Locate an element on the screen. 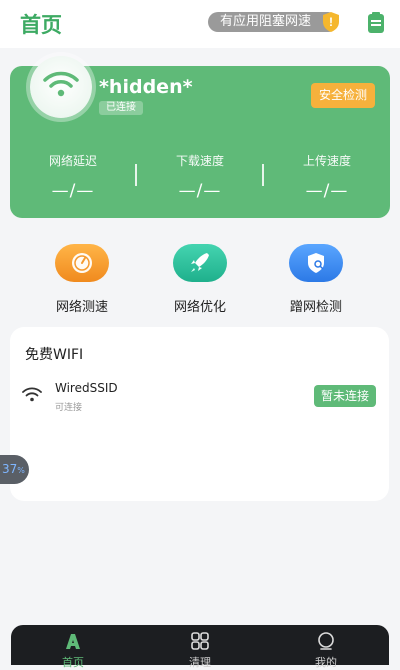 The height and width of the screenshot is (670, 400). upload-label: 上传速度 is located at coordinates (326, 161).